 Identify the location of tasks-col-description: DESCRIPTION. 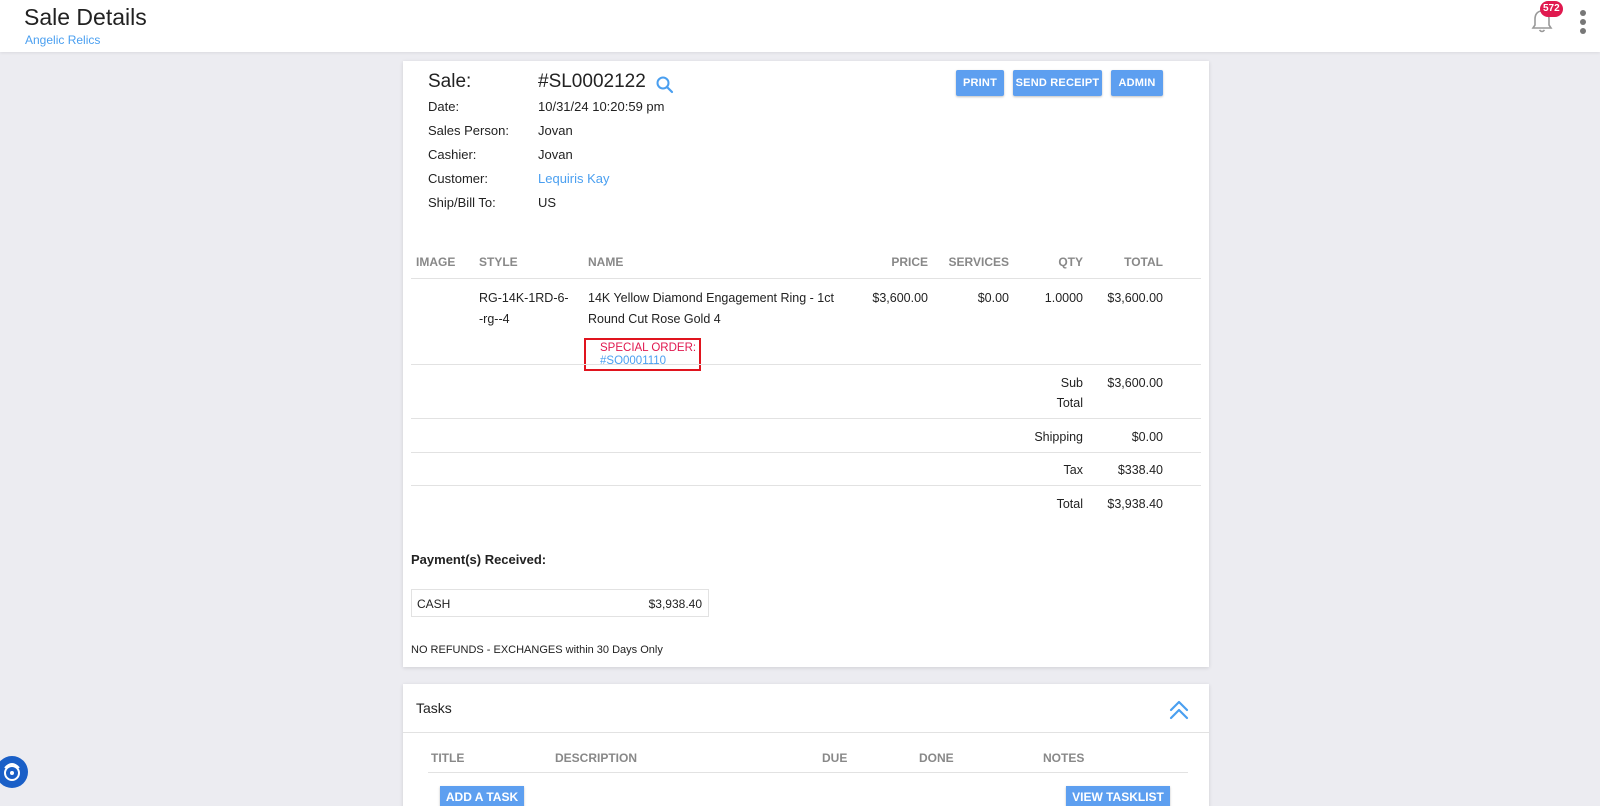
(596, 758).